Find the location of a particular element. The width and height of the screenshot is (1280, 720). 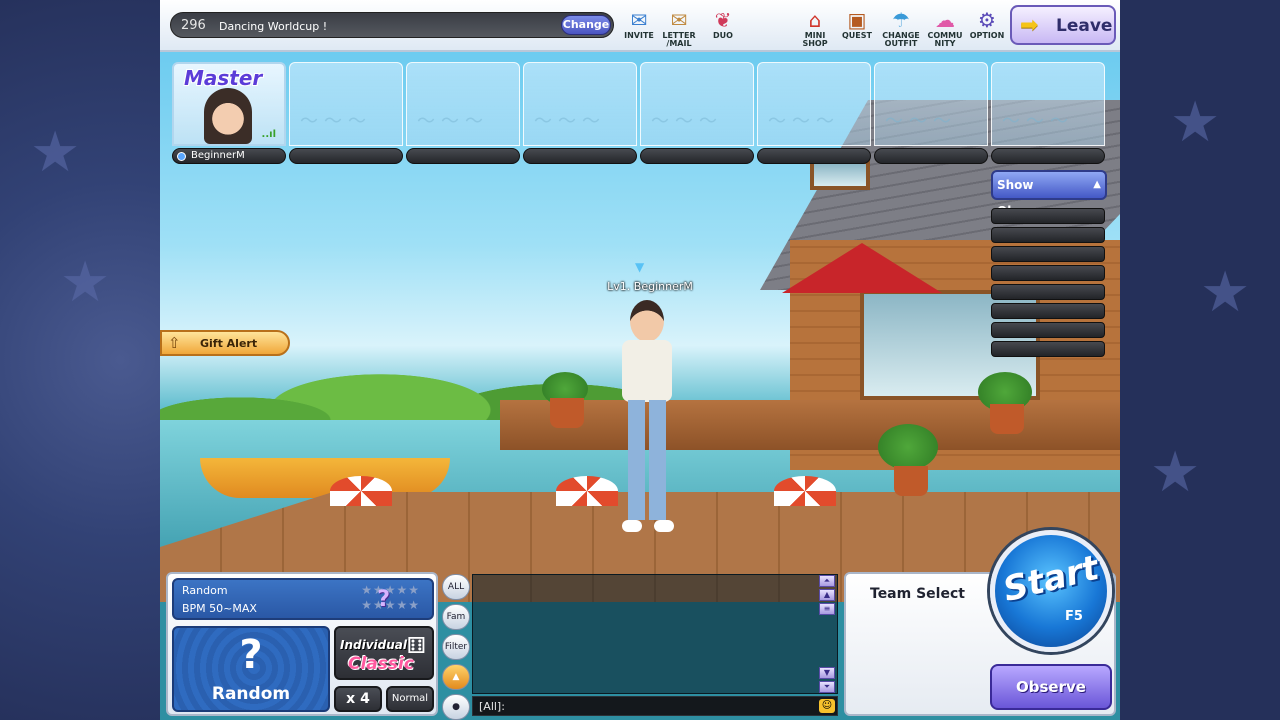

scroll-bottom-button: ⏷ is located at coordinates (827, 687).